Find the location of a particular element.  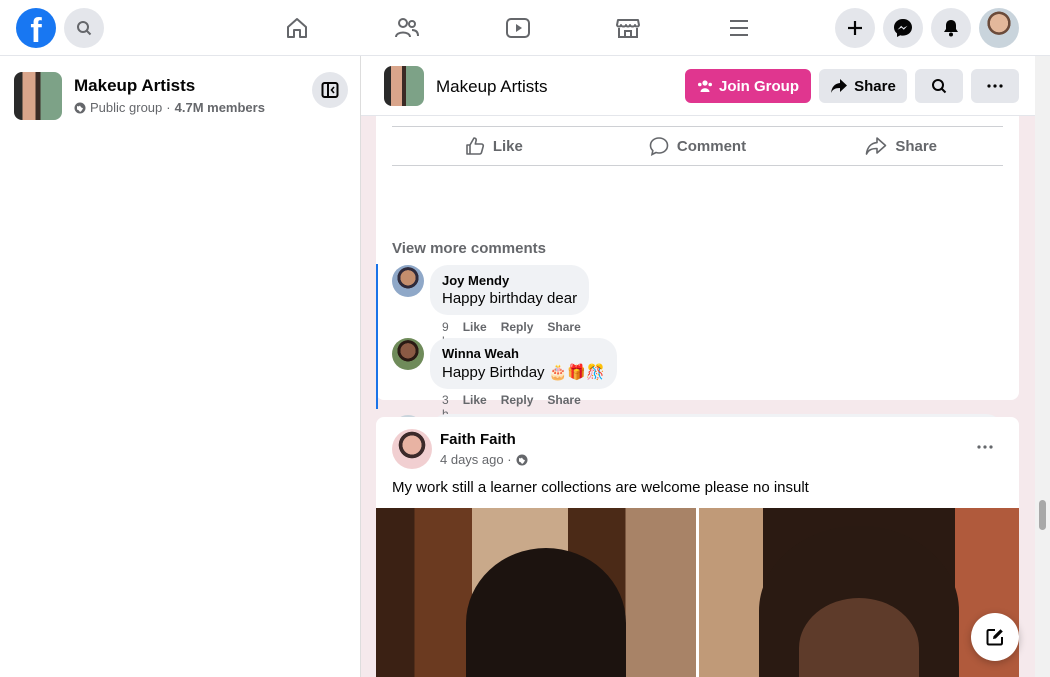

sidebar-toggle-icon is located at coordinates (330, 90).